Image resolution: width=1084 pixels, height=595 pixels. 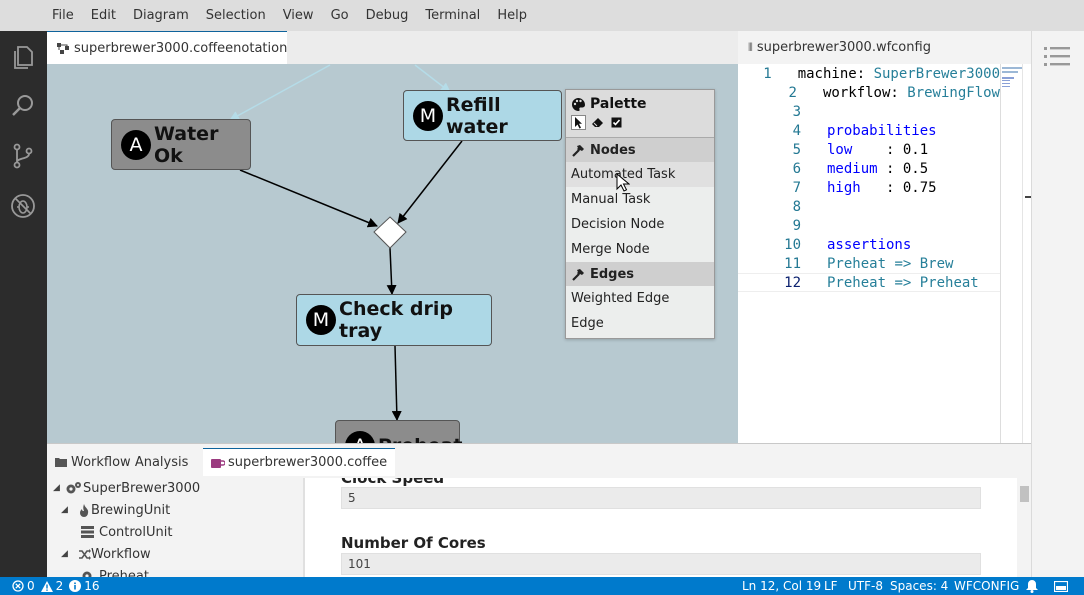 What do you see at coordinates (23, 106) in the screenshot?
I see `search-icon` at bounding box center [23, 106].